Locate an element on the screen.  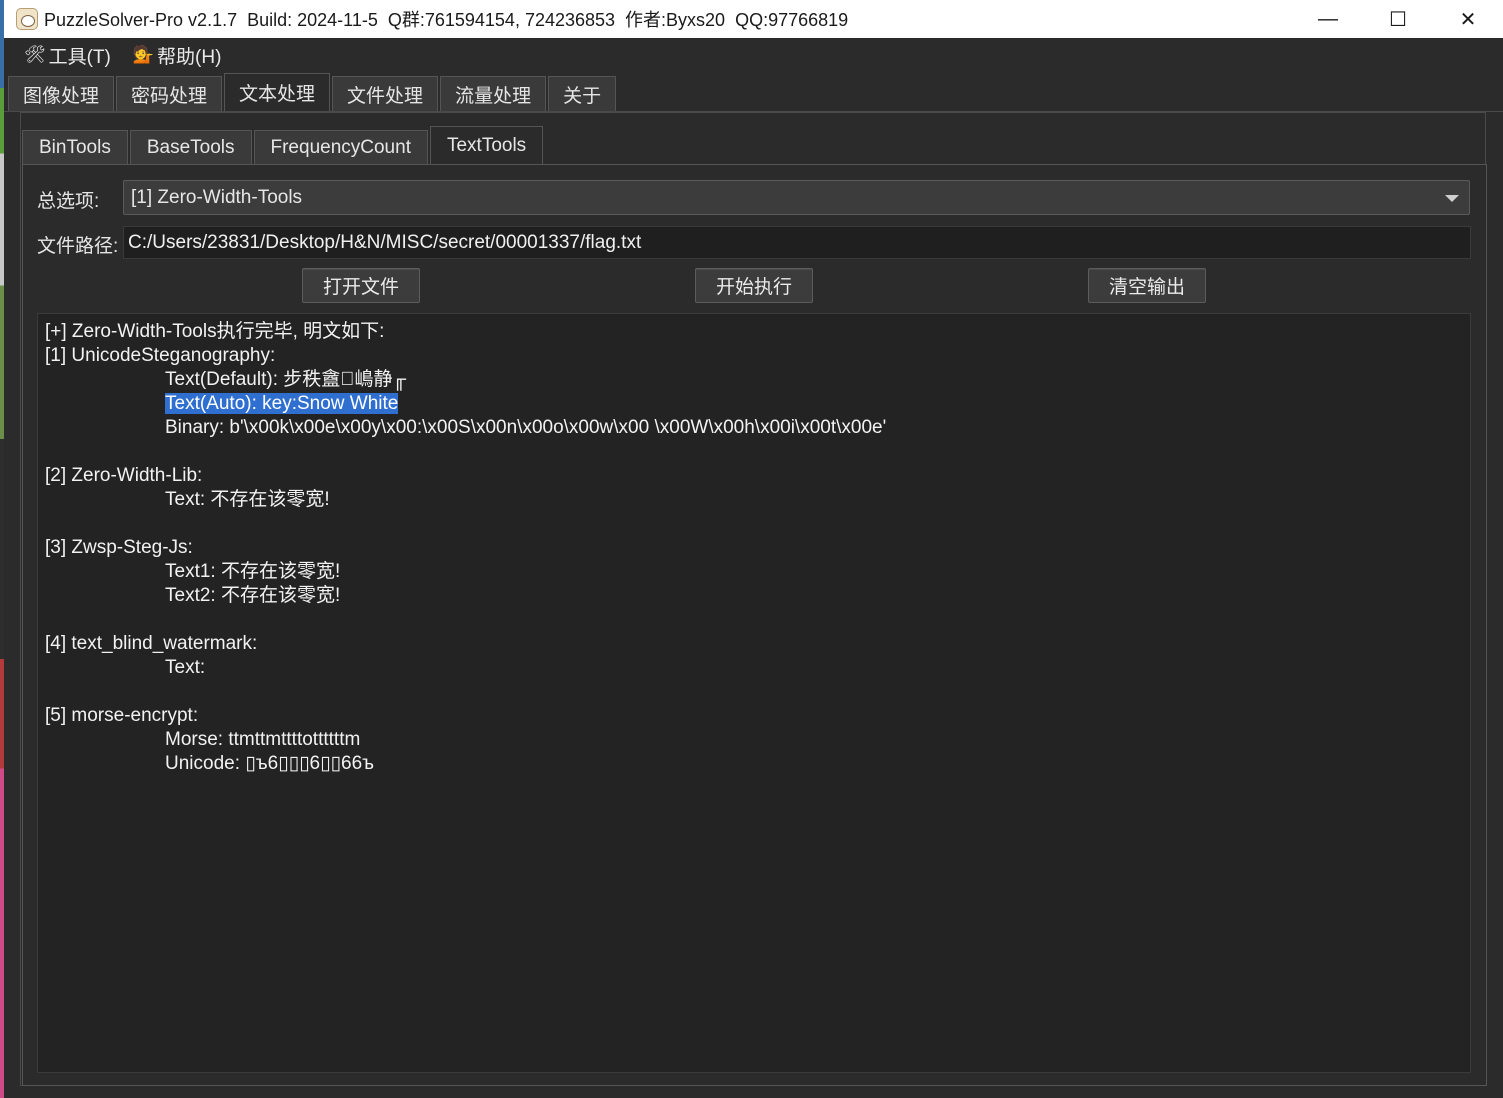
output-line: Text2: 不存在该零宽! is located at coordinates (754, 596).